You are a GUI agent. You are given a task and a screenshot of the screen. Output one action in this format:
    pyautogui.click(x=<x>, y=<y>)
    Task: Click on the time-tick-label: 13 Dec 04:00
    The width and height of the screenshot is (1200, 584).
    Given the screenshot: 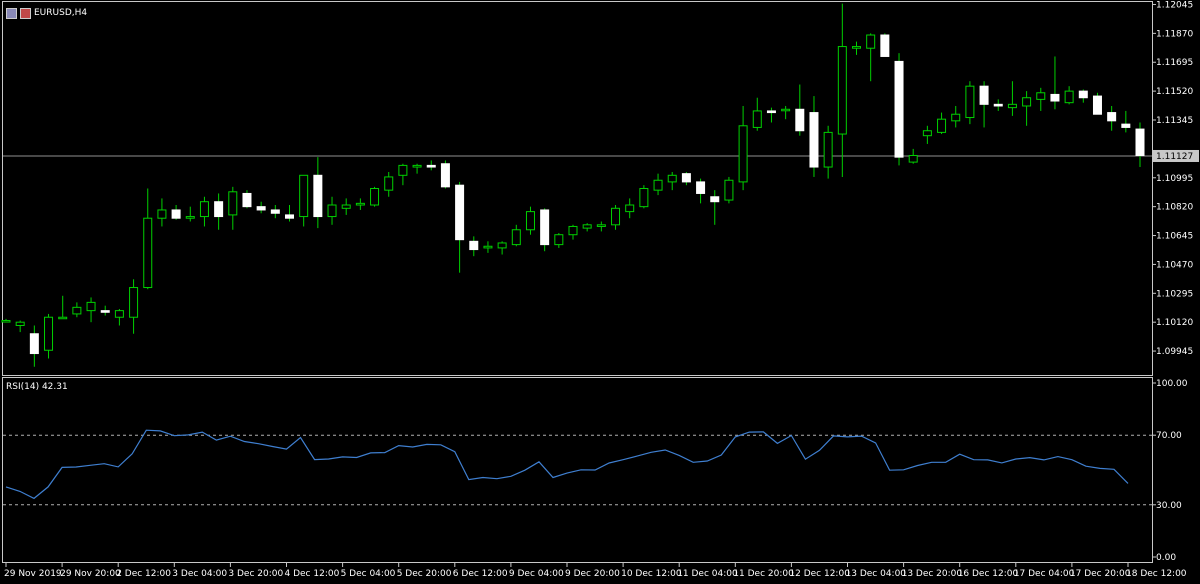 What is the action you would take?
    pyautogui.click(x=876, y=574)
    